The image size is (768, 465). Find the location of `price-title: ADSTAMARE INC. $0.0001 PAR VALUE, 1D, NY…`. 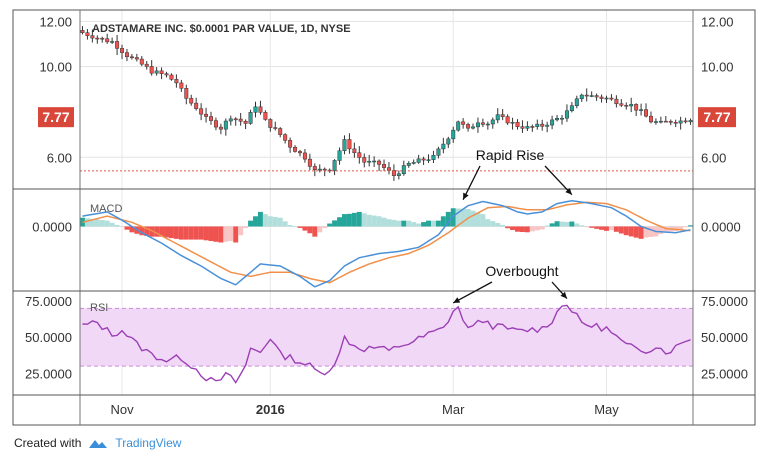

price-title: ADSTAMARE INC. $0.0001 PAR VALUE, 1D, NY… is located at coordinates (221, 29).